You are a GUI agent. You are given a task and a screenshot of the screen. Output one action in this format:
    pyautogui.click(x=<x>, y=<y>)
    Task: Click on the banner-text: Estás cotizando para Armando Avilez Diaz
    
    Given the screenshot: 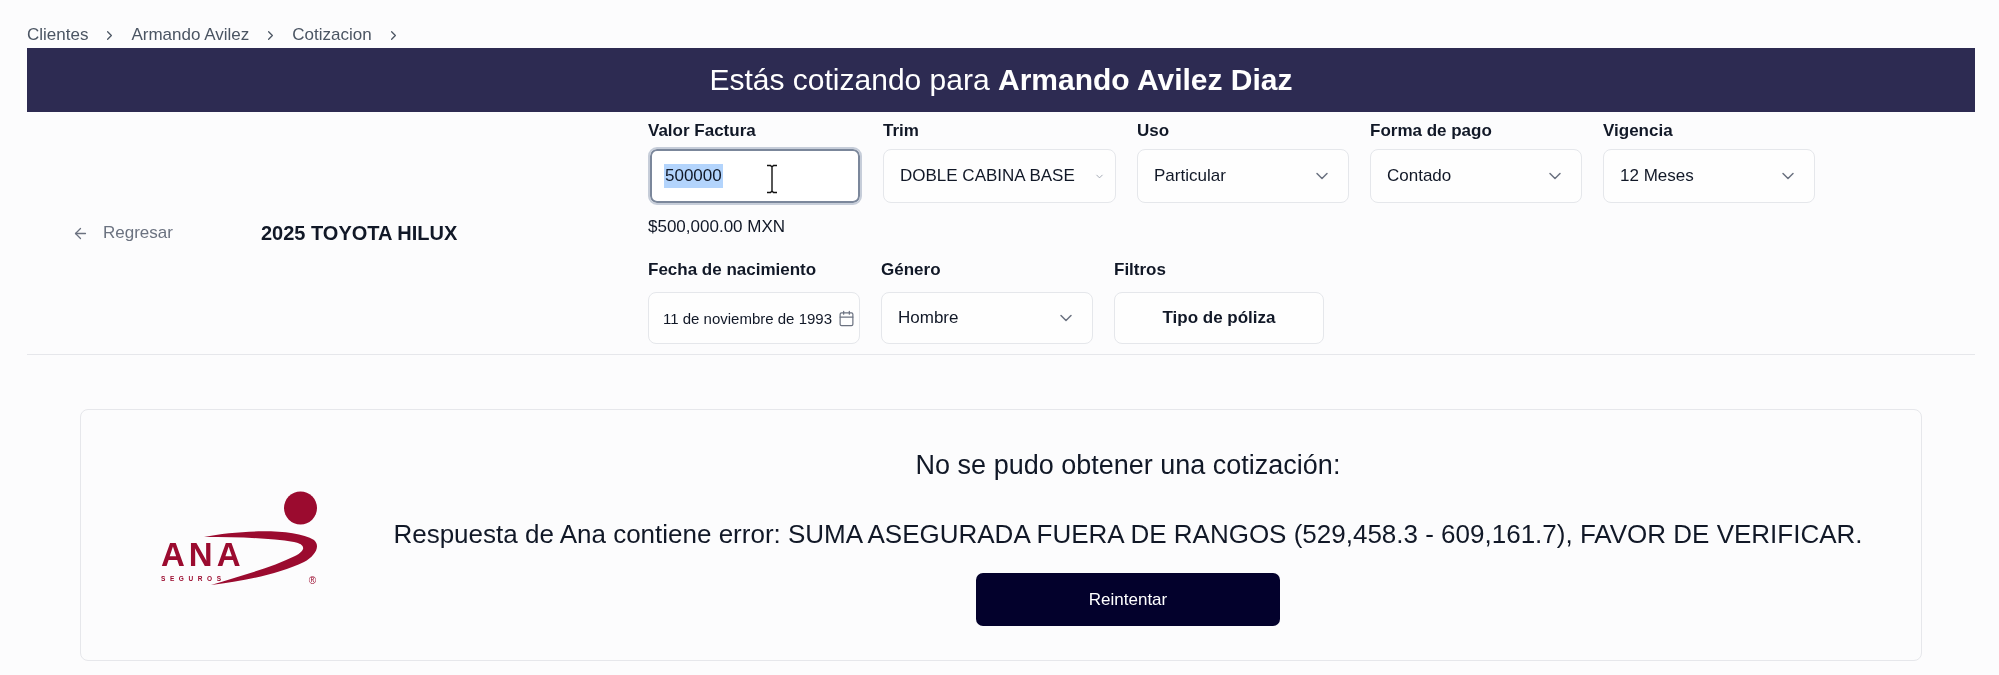 What is the action you would take?
    pyautogui.click(x=1001, y=80)
    